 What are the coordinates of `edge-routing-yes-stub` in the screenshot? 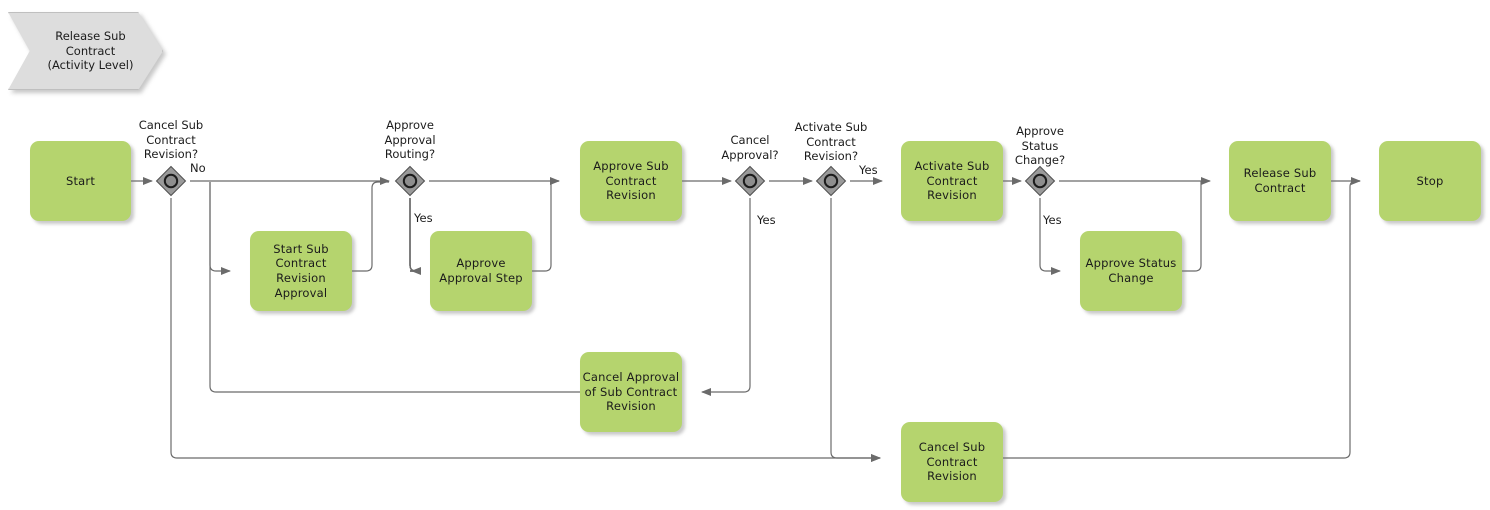 It's located at (413, 235).